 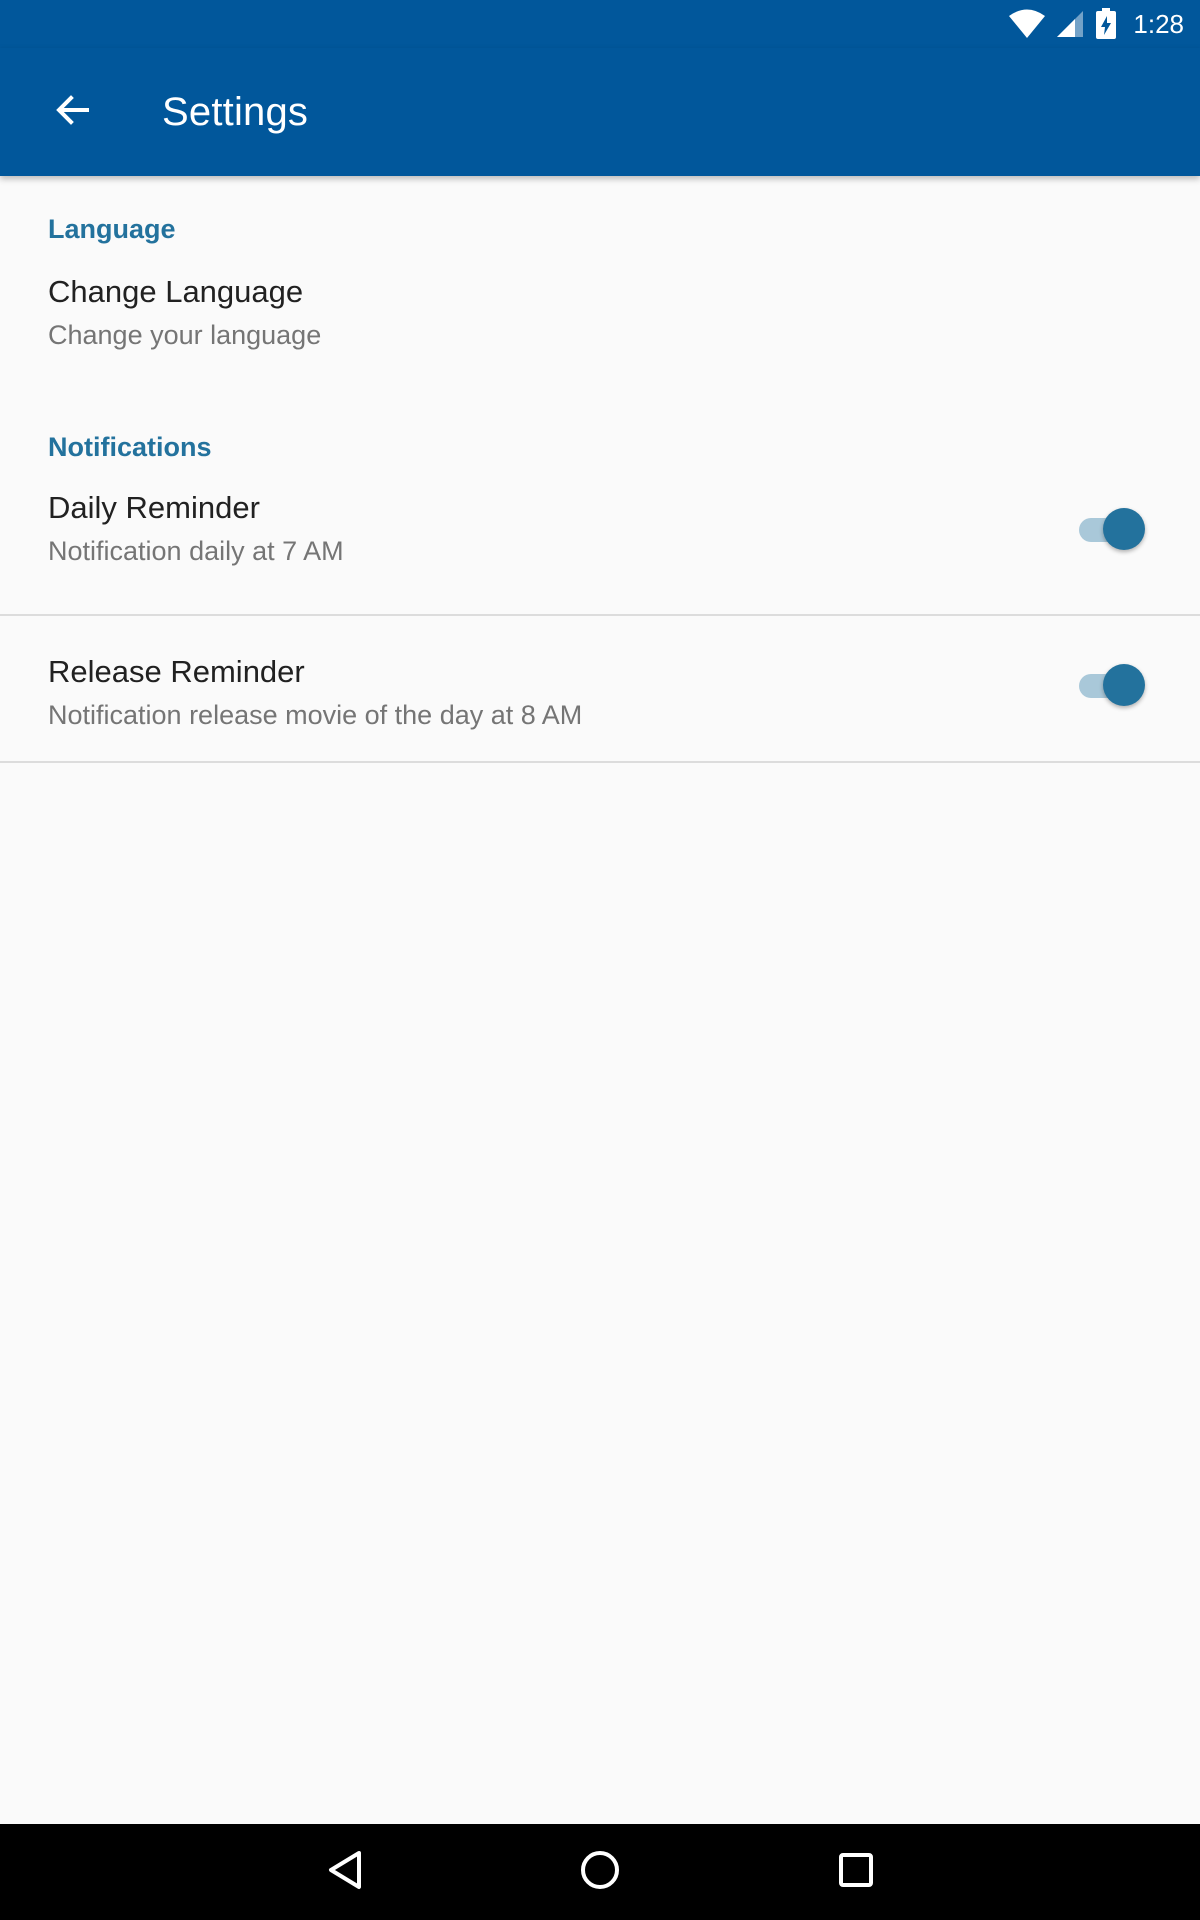 I want to click on nav-recents-icon, so click(x=856, y=1872).